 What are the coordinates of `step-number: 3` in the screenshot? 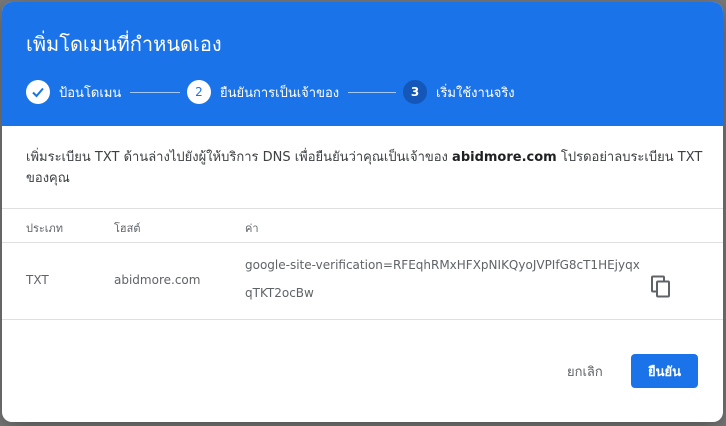 It's located at (415, 92).